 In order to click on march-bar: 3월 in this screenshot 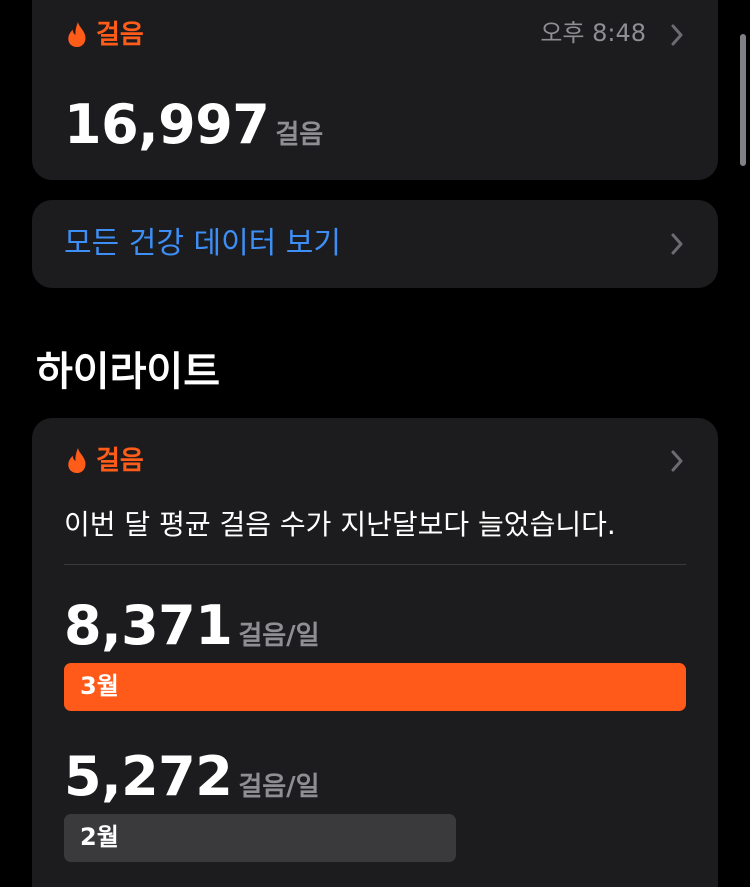, I will do `click(375, 687)`.